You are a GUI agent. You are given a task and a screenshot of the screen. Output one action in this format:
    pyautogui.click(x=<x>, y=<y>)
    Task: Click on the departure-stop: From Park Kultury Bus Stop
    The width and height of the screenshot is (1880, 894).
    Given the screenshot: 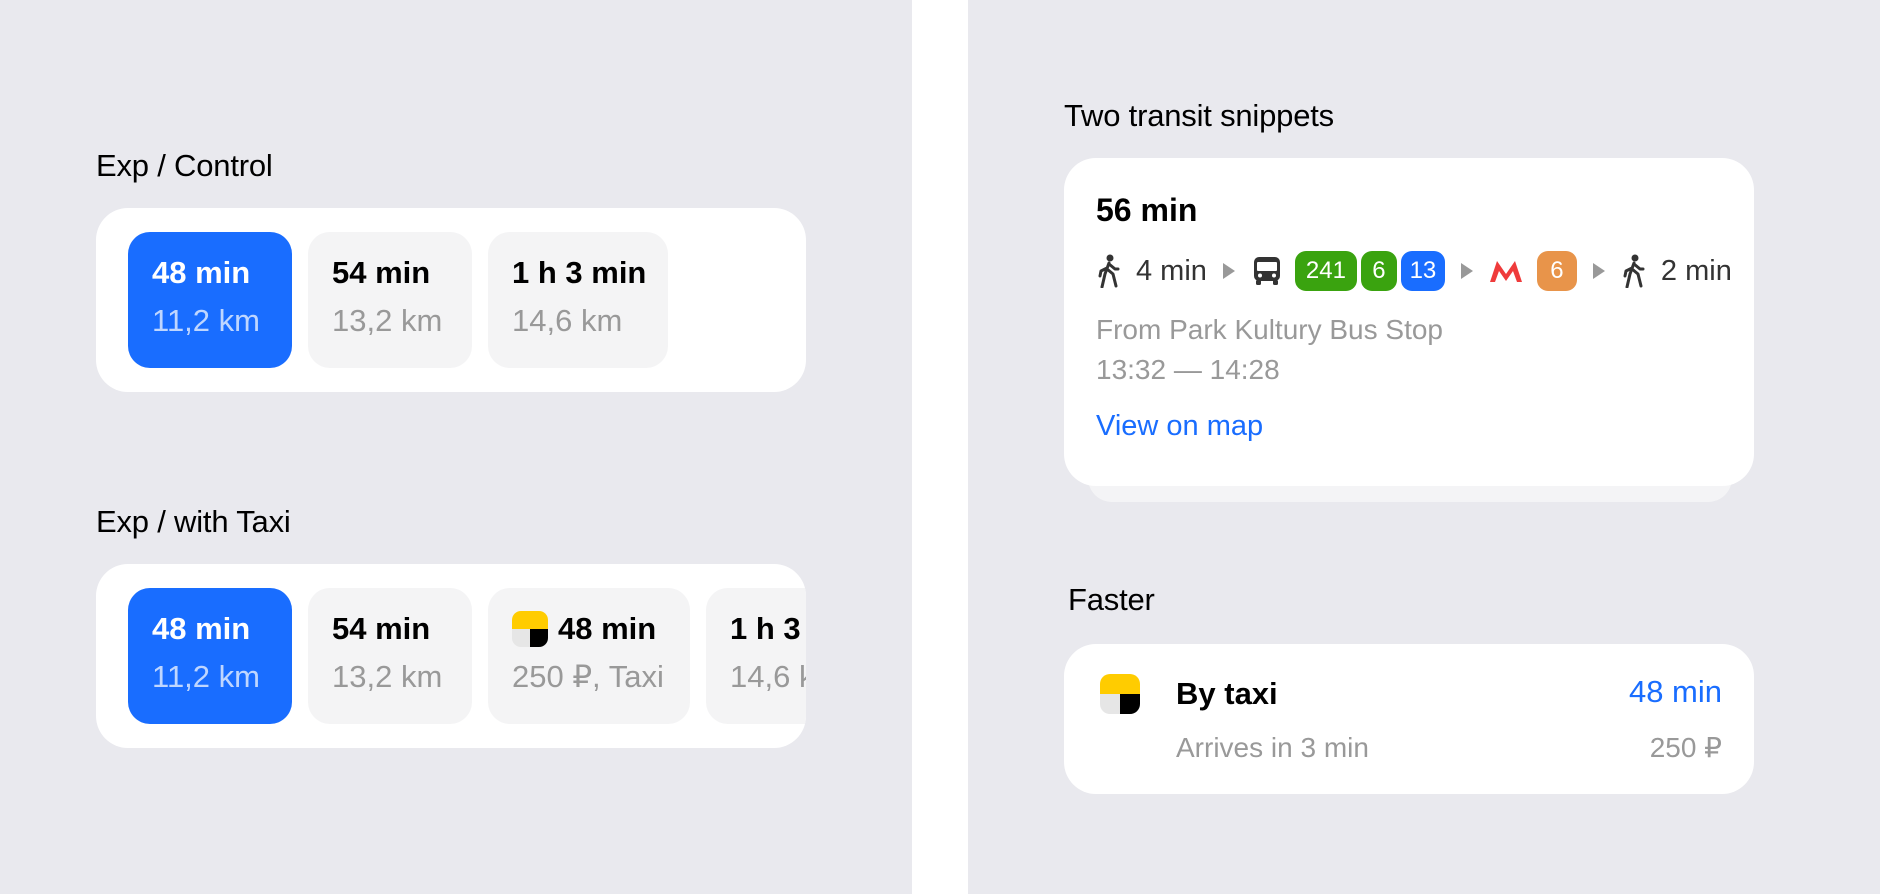 What is the action you would take?
    pyautogui.click(x=1270, y=329)
    